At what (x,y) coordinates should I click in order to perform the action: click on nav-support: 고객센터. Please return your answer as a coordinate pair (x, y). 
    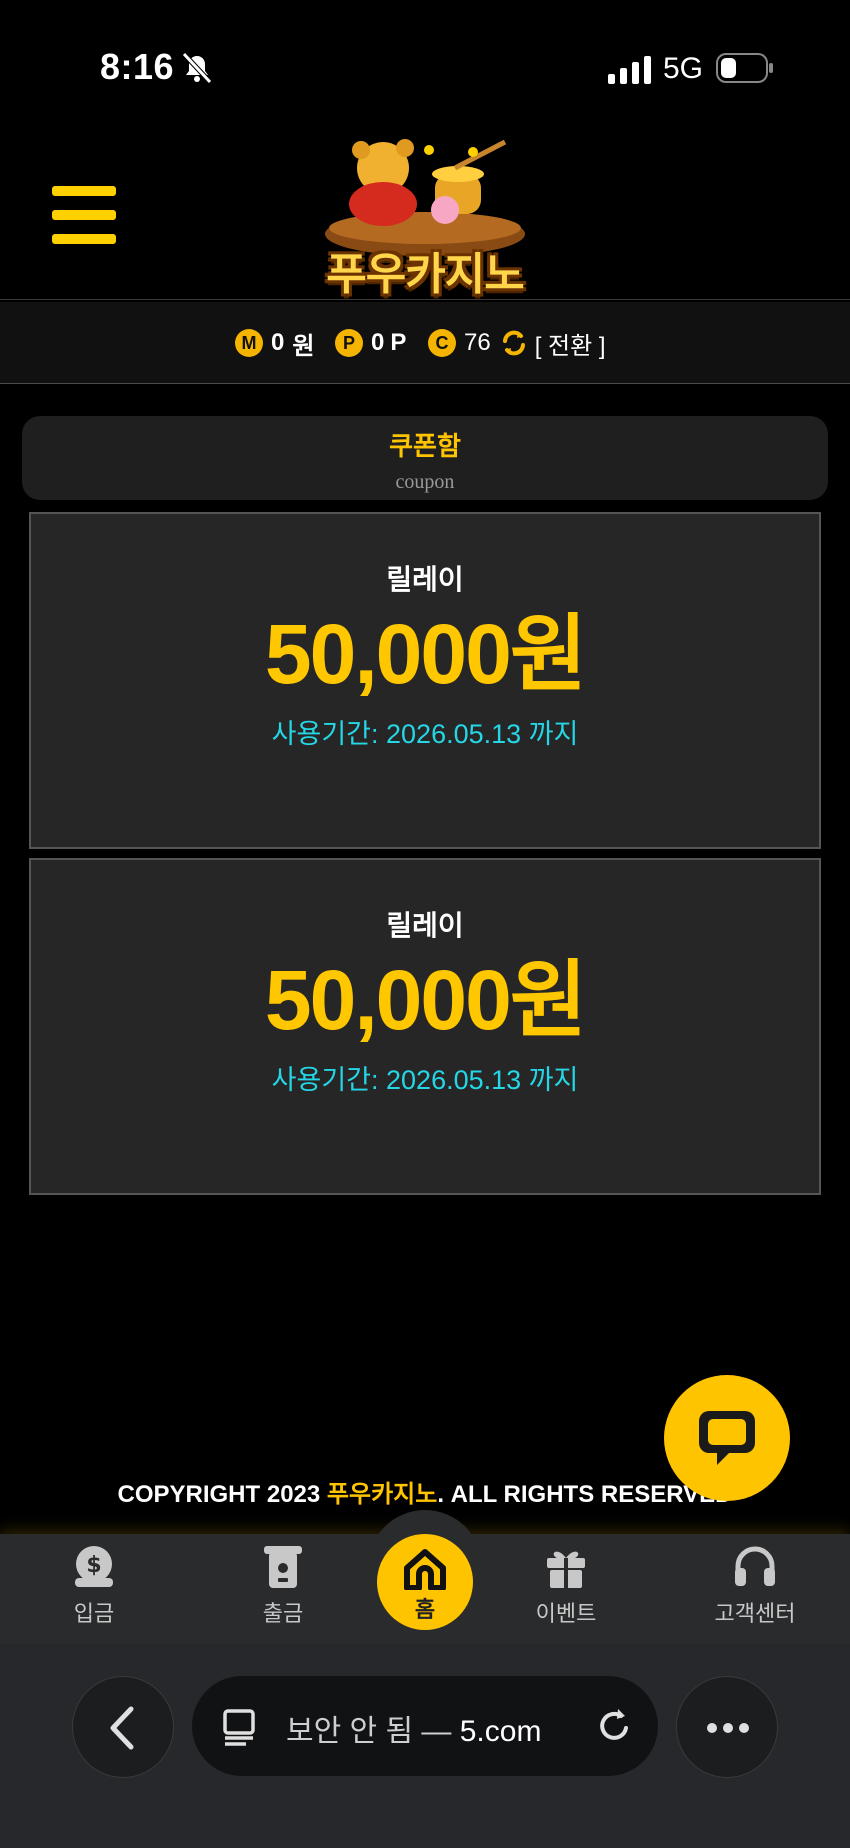
    Looking at the image, I should click on (755, 1586).